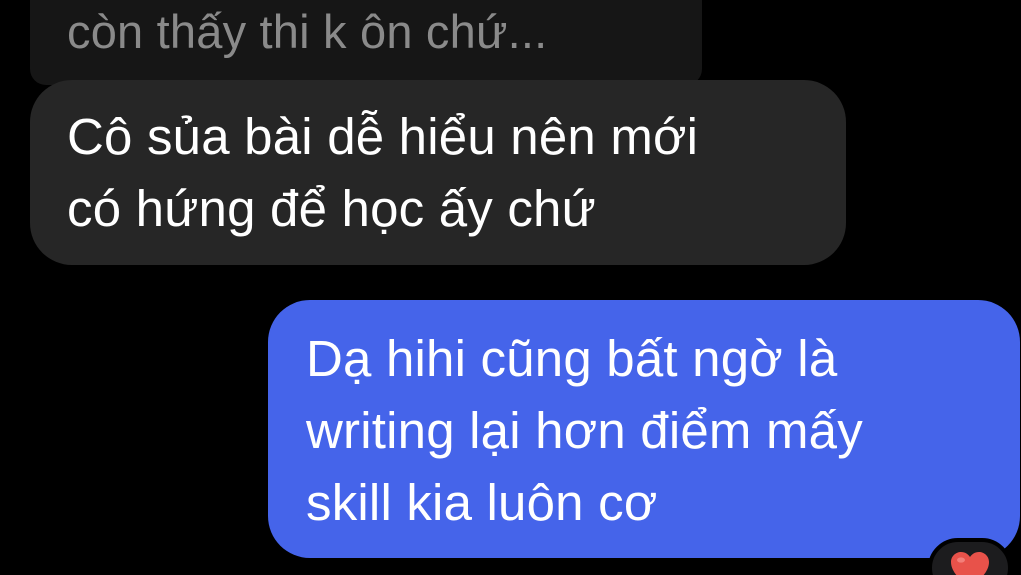 The image size is (1021, 575). Describe the element at coordinates (572, 358) in the screenshot. I see `sent-message-line: Dạ hihi cũng bất ngờ là` at that location.